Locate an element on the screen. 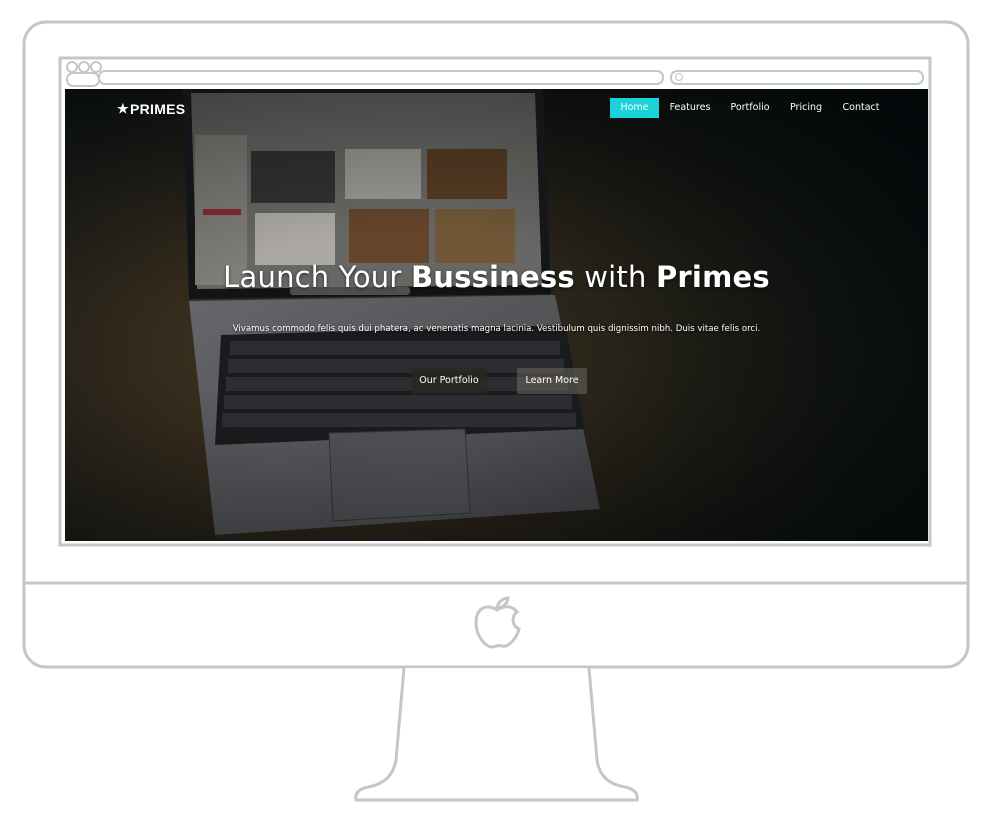  browser-toolbar is located at coordinates (495, 74).